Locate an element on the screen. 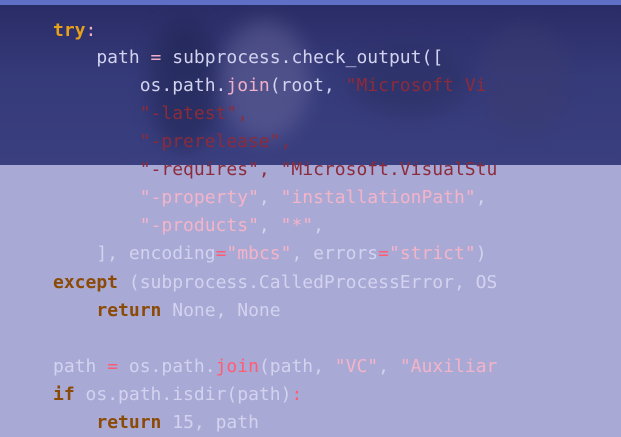 The image size is (621, 437). code-line: "-property", "installationPath", is located at coordinates (270, 198).